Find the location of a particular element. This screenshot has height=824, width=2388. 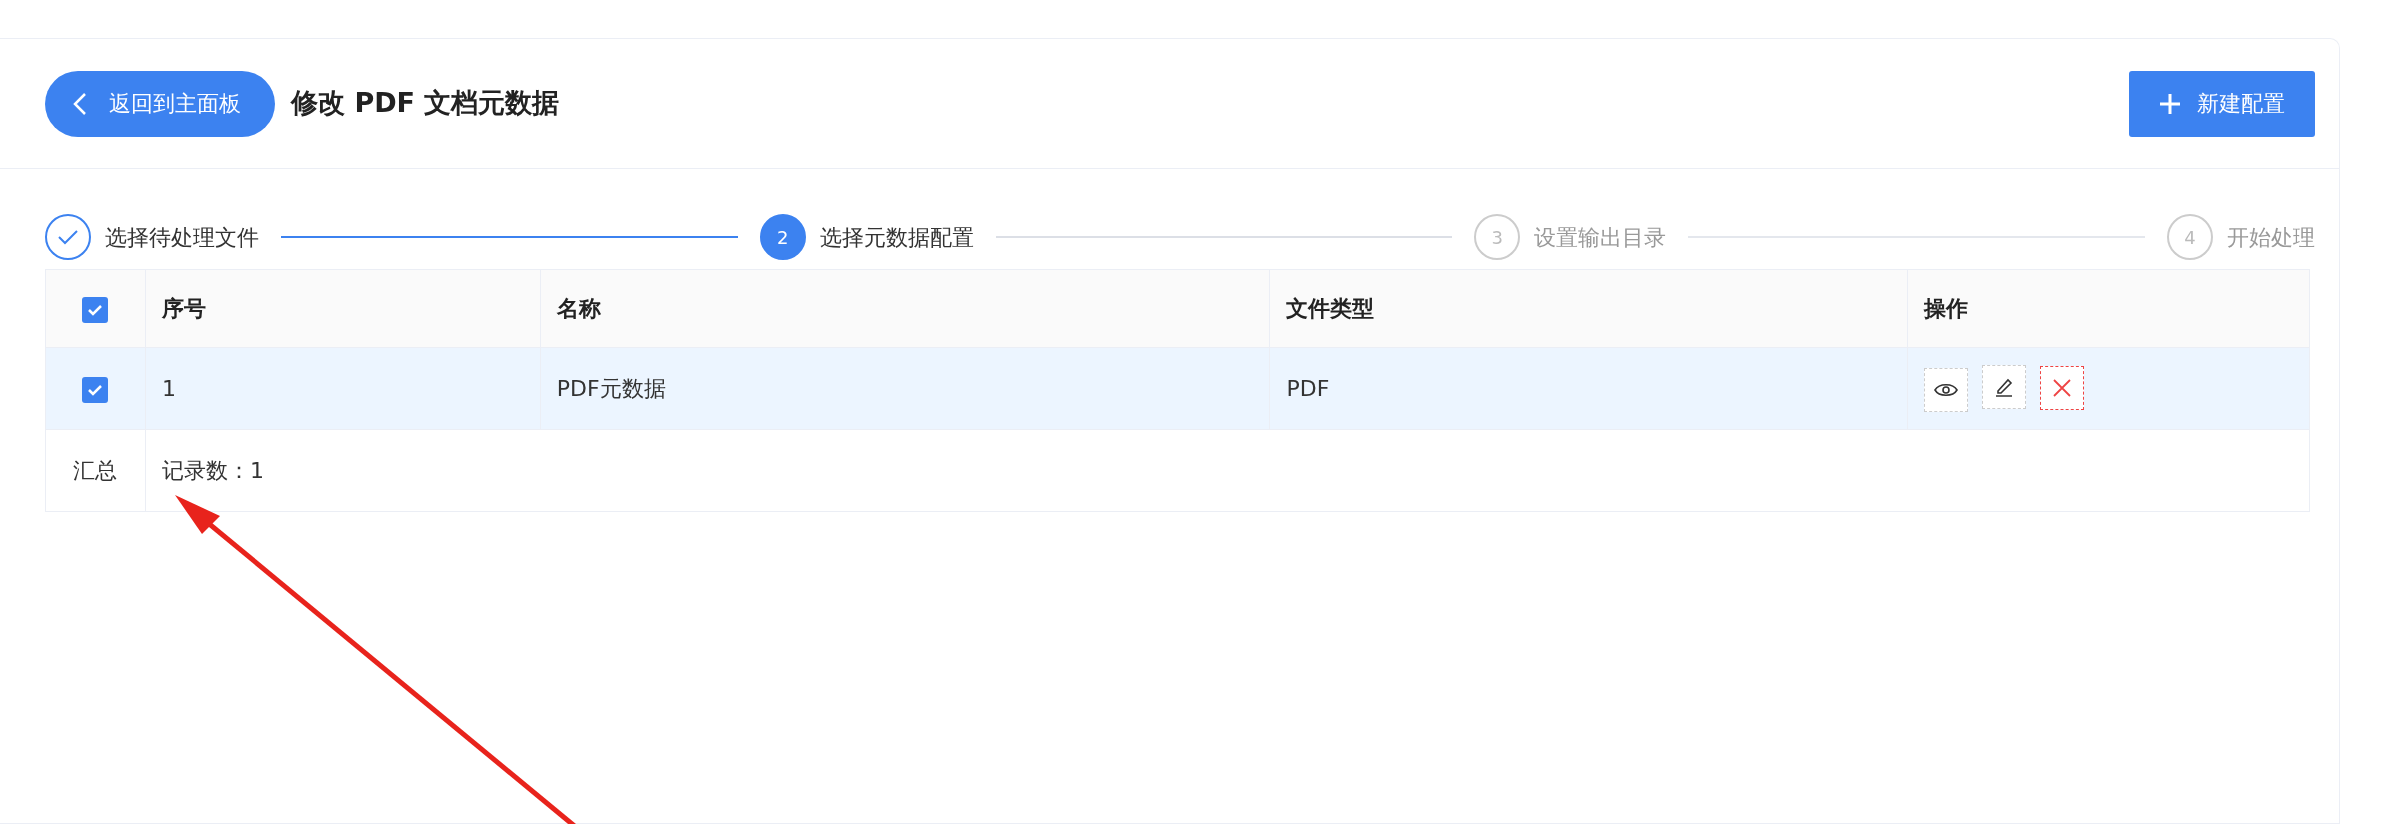

step-number: 4 is located at coordinates (2190, 237).